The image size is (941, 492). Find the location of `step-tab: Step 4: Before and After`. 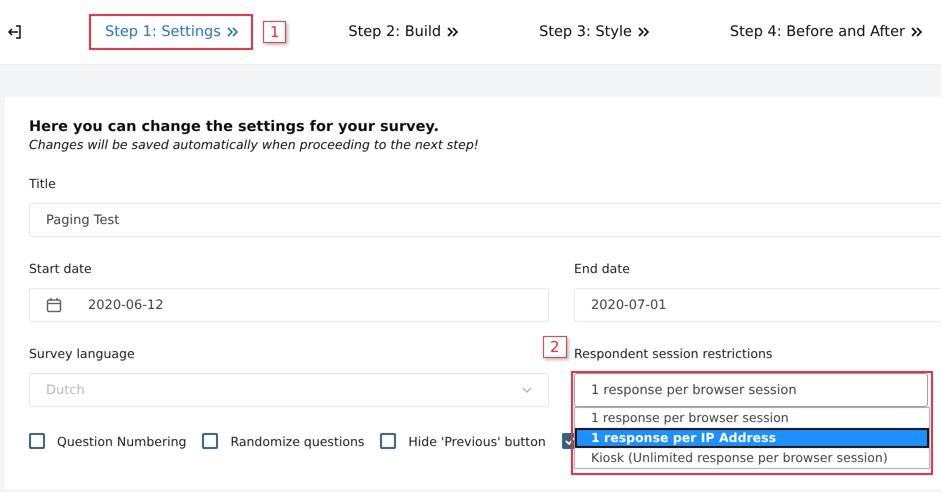

step-tab: Step 4: Before and After is located at coordinates (825, 32).